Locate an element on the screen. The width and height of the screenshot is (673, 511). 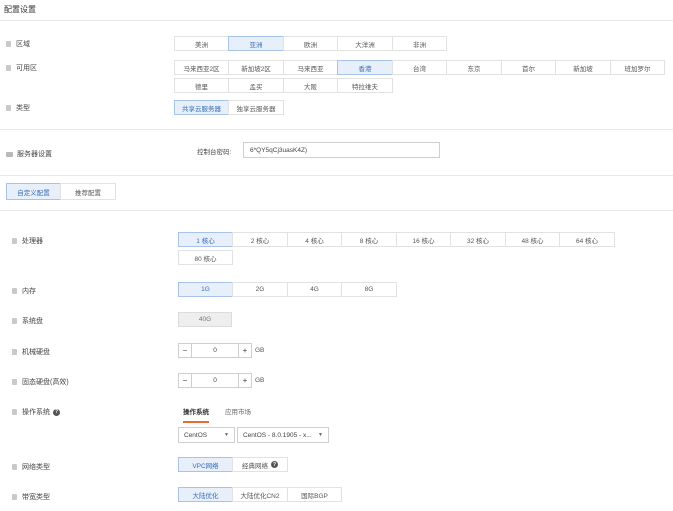
os-distro-value: CentOS is located at coordinates (196, 435).